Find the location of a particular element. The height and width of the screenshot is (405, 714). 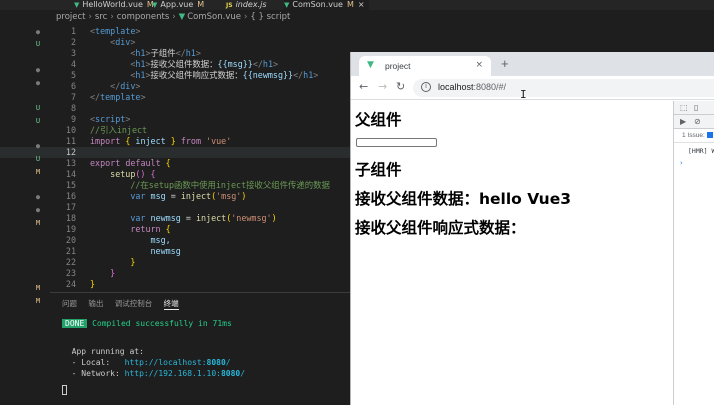

code-line: <script> is located at coordinates (110, 119).